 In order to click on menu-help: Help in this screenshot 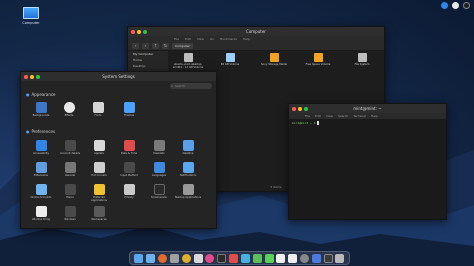, I will do `click(246, 39)`.